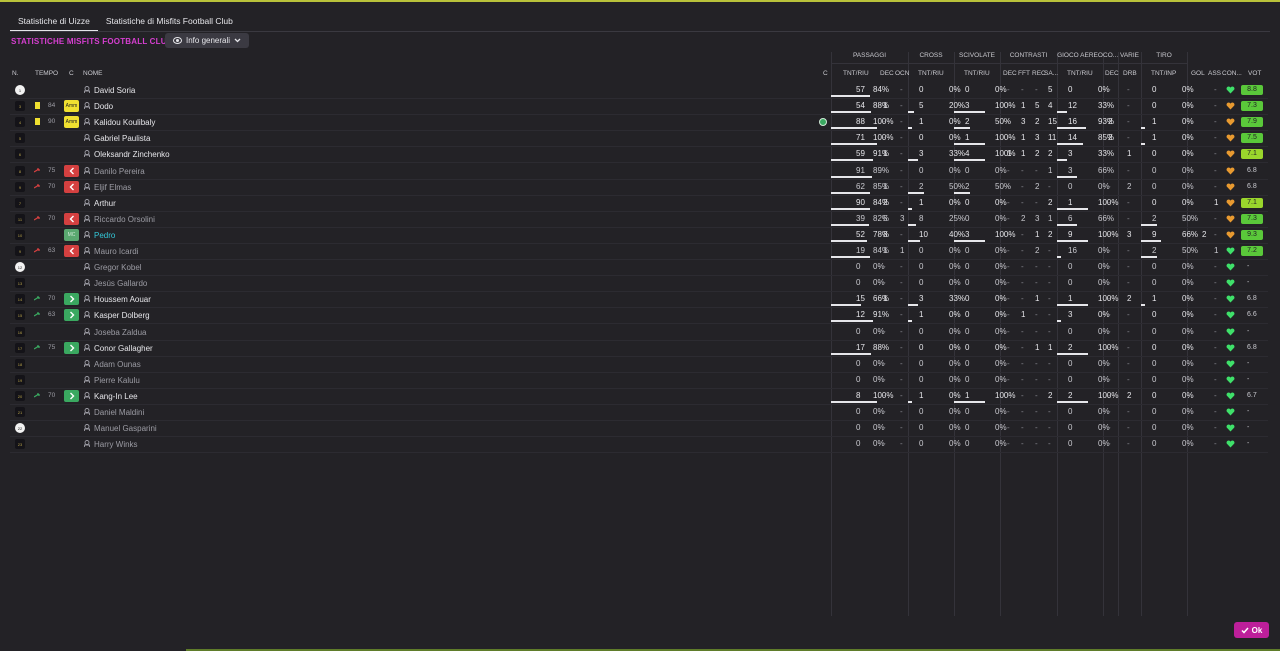 This screenshot has height=651, width=1280. What do you see at coordinates (169, 22) in the screenshot?
I see `tab-club-stats: Statistiche di Misfits Football Club` at bounding box center [169, 22].